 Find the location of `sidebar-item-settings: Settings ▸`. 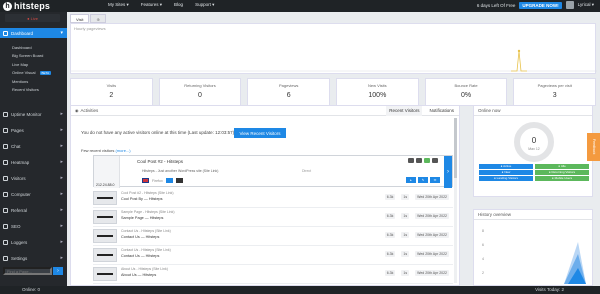

sidebar-item-settings: Settings ▸ is located at coordinates (33, 258).